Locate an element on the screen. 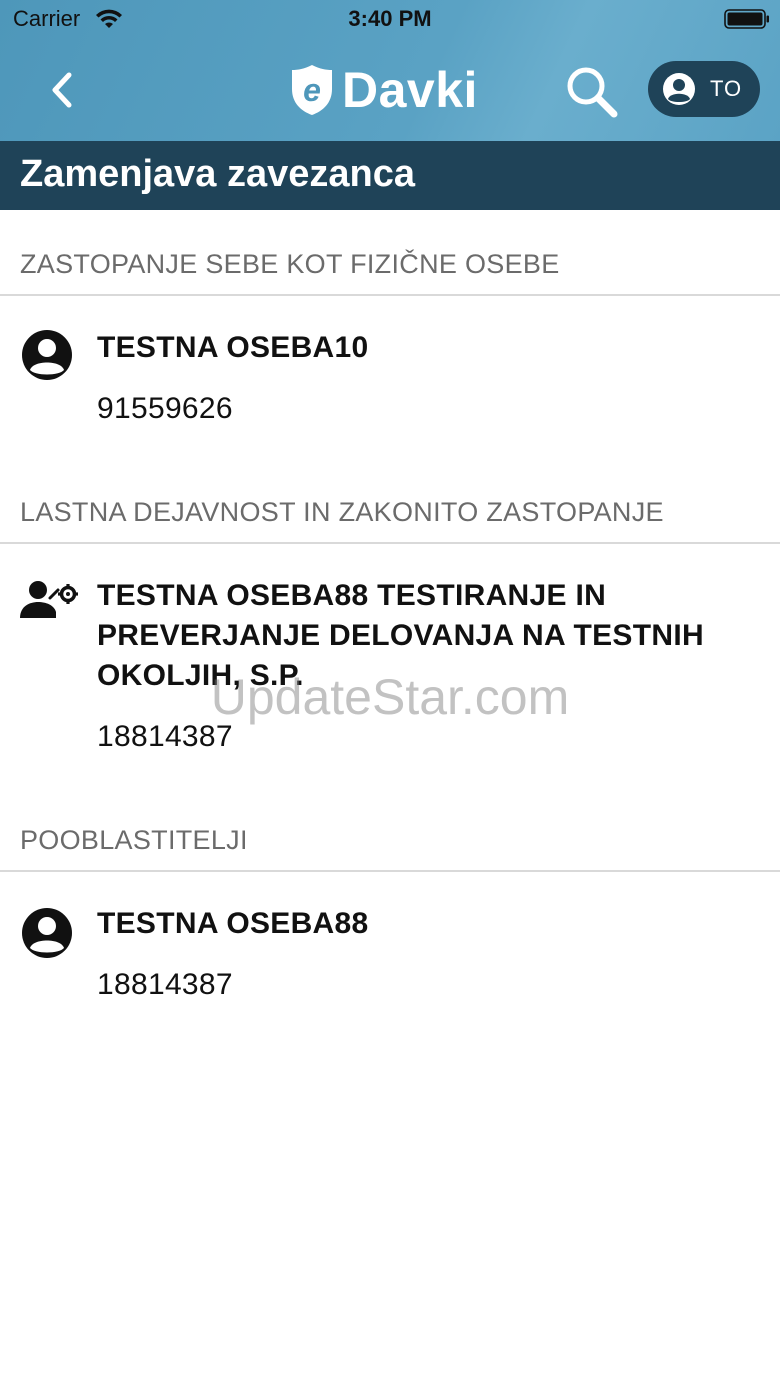 The image size is (780, 1387). chevron-left-icon is located at coordinates (62, 90).